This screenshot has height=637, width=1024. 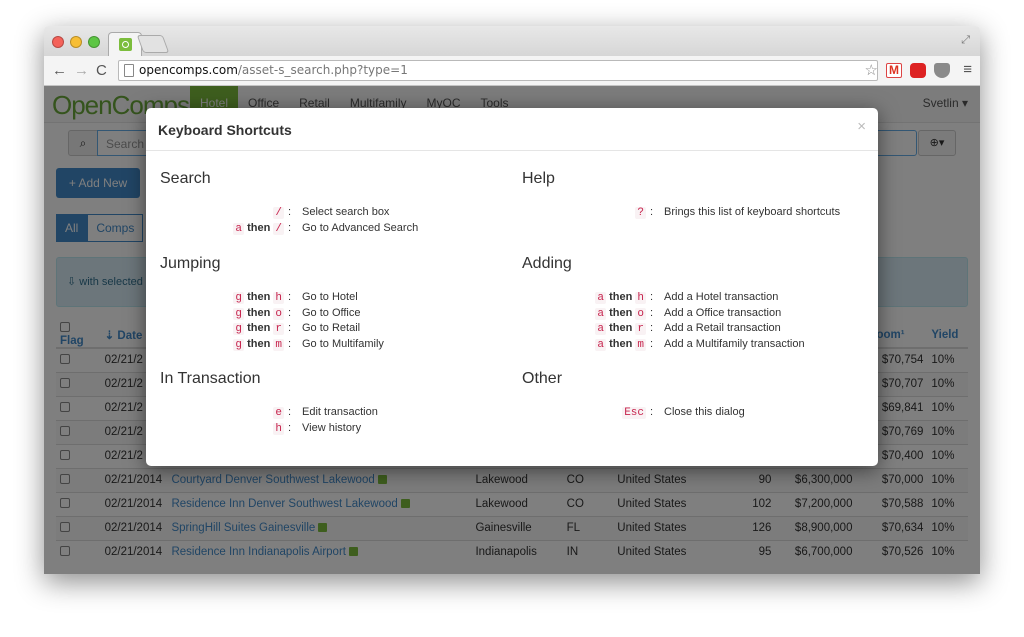 I want to click on bookmark-star-icon: ☆, so click(x=871, y=70).